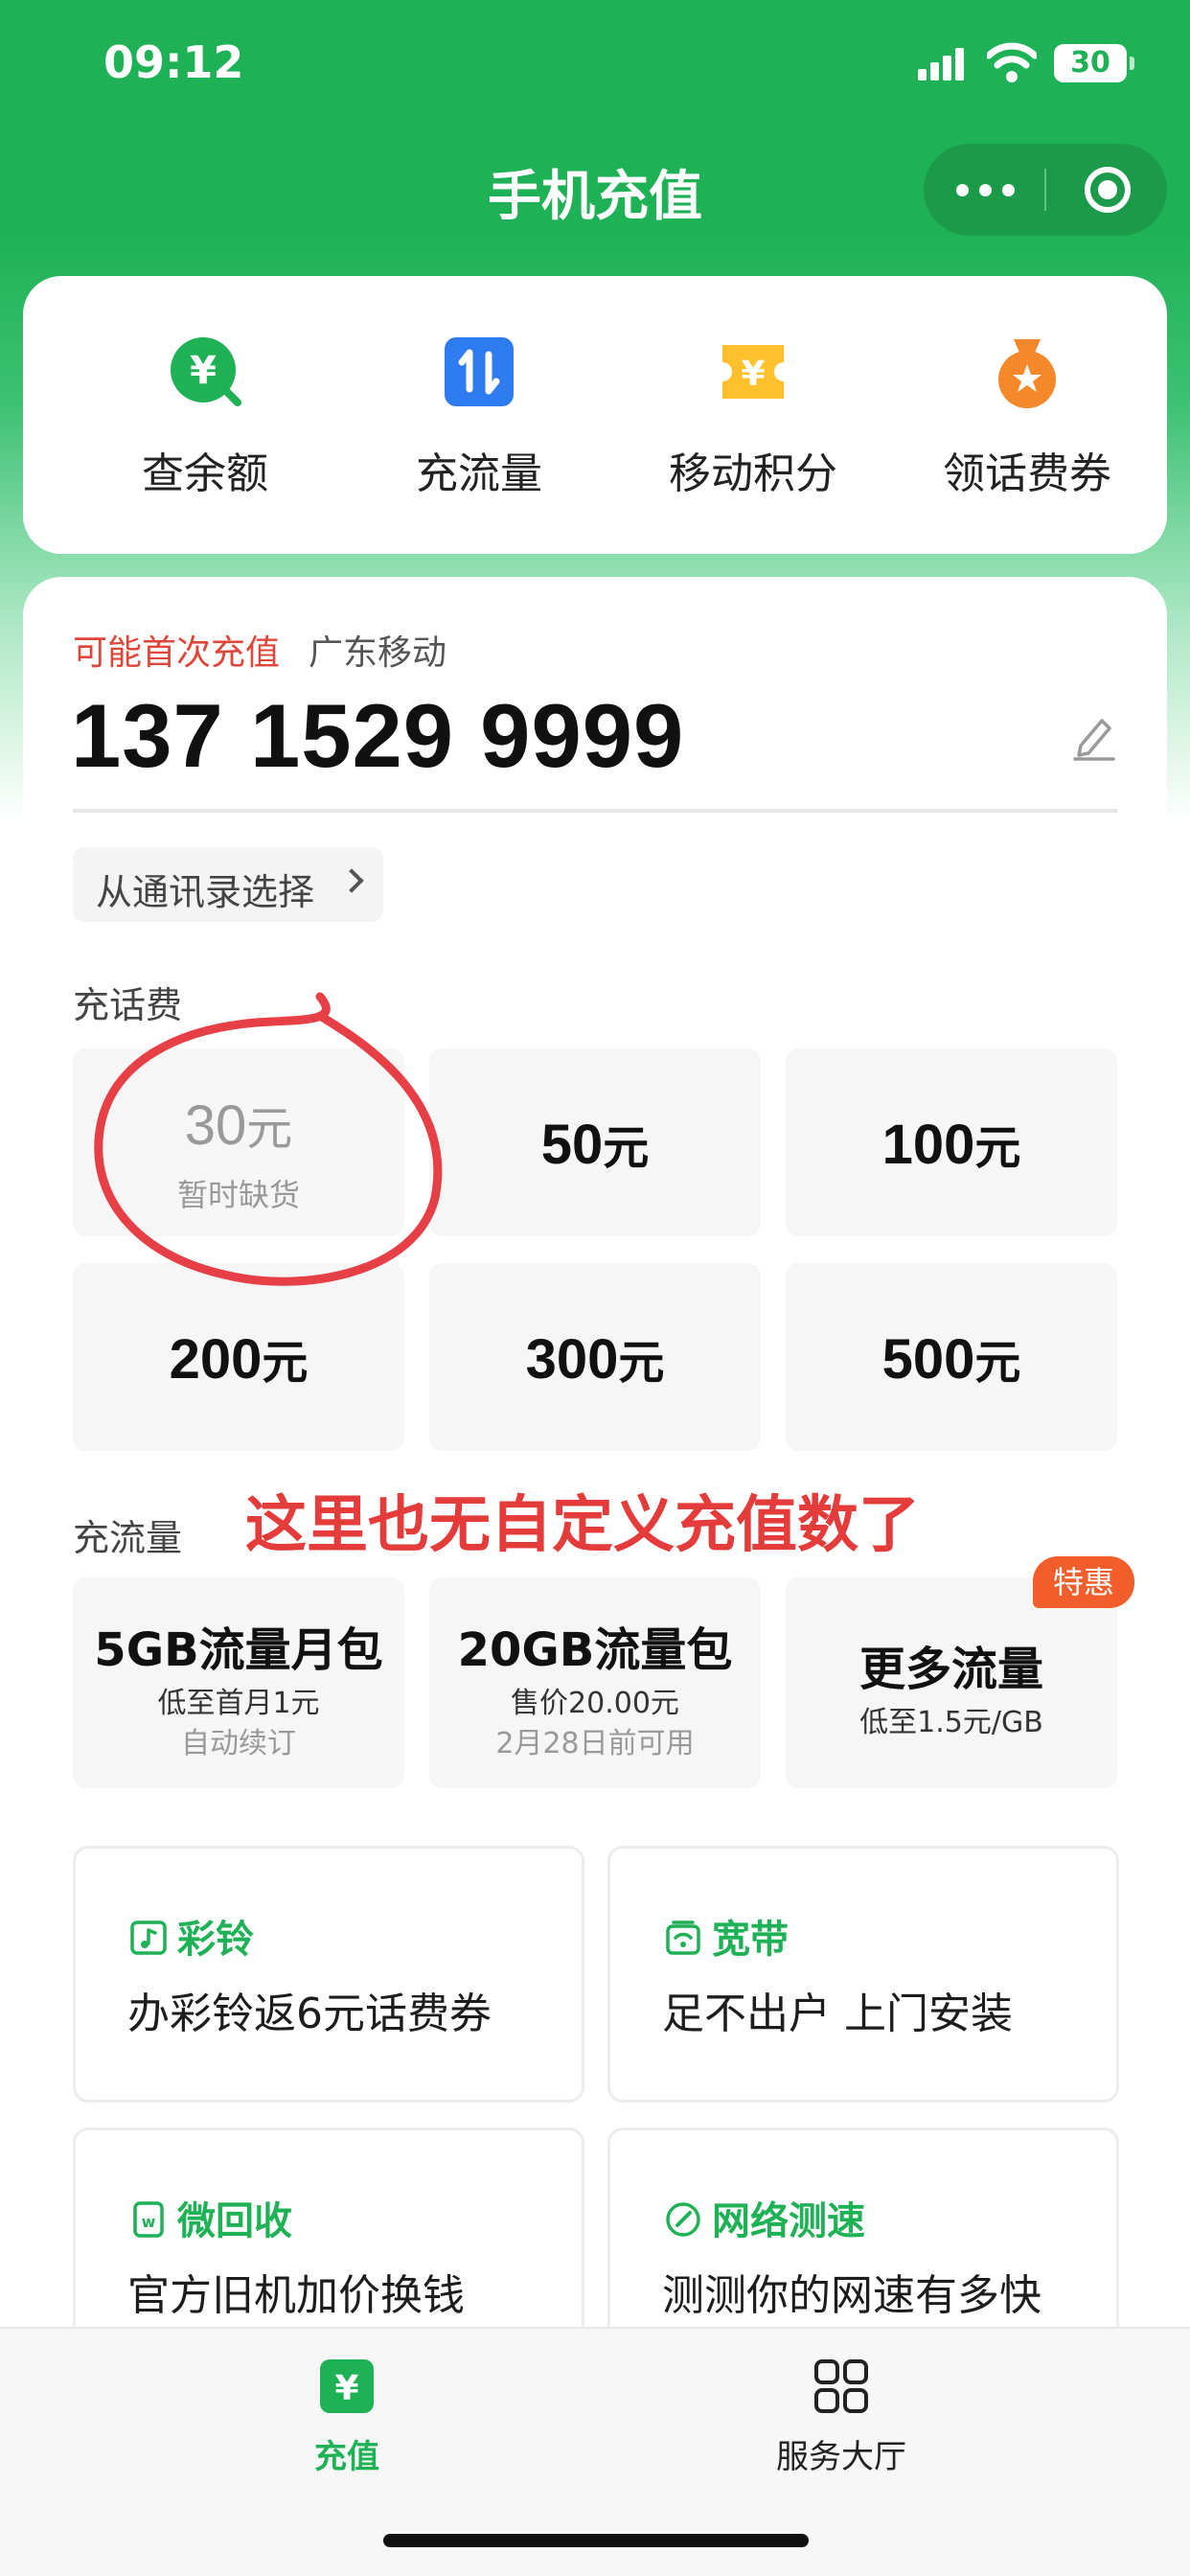 The image size is (1190, 2576). What do you see at coordinates (928, 1359) in the screenshot?
I see `amount-value: 500` at bounding box center [928, 1359].